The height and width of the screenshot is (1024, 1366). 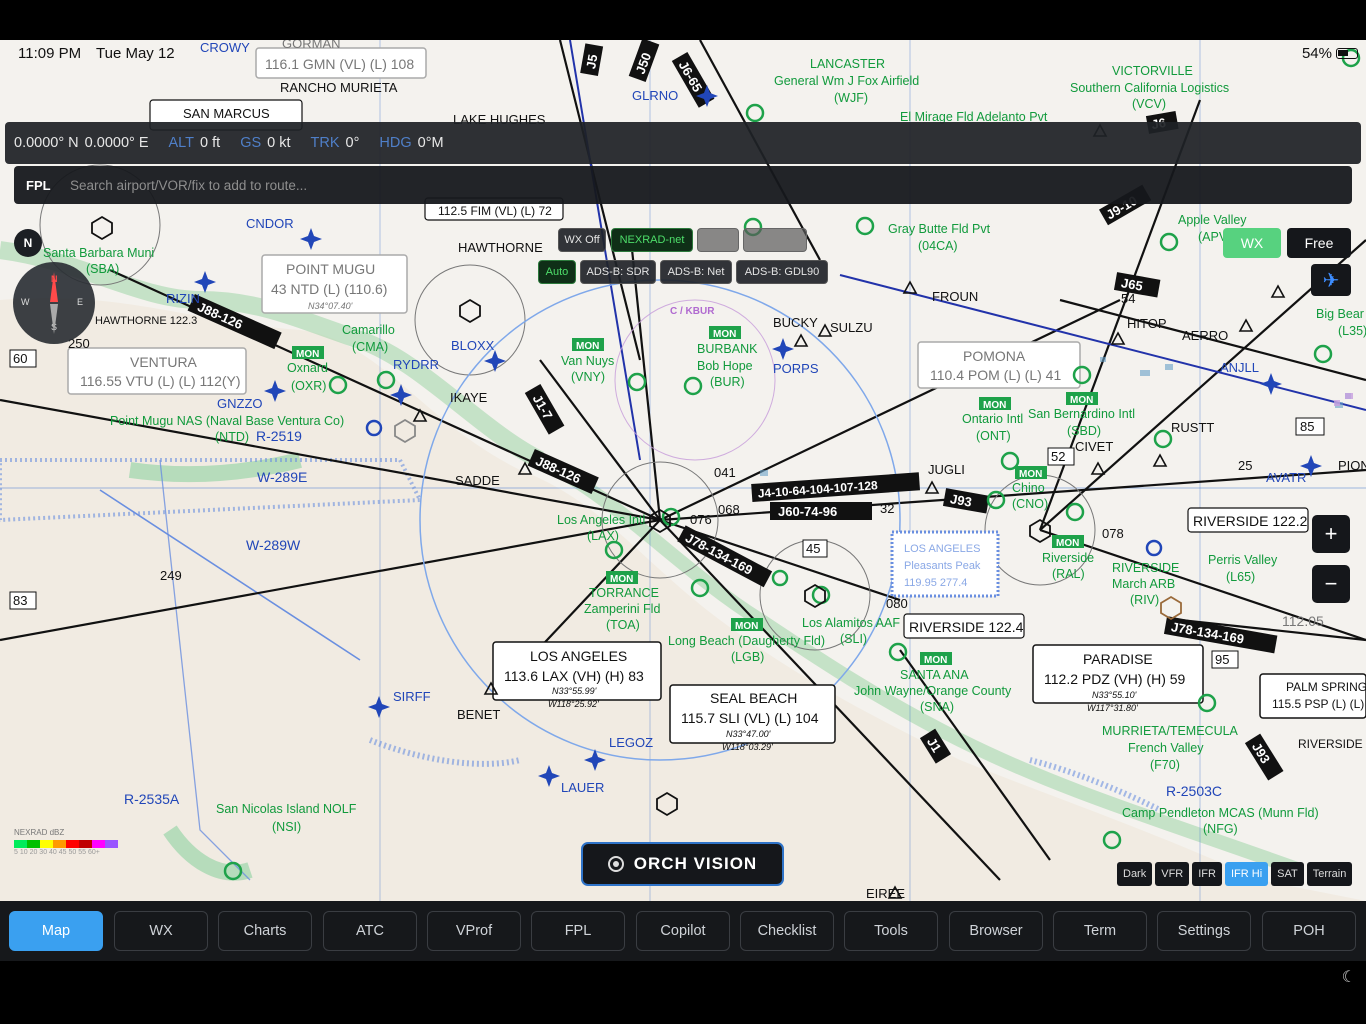 I want to click on wx-off-chip: WX Off, so click(x=582, y=240).